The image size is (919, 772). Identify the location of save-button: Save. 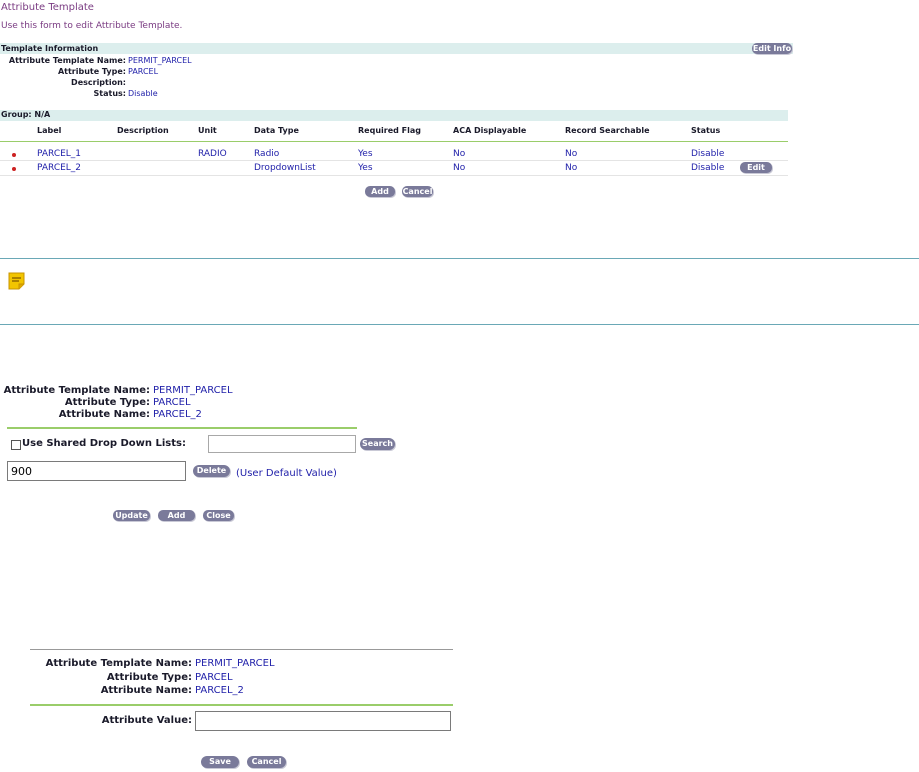
(220, 762).